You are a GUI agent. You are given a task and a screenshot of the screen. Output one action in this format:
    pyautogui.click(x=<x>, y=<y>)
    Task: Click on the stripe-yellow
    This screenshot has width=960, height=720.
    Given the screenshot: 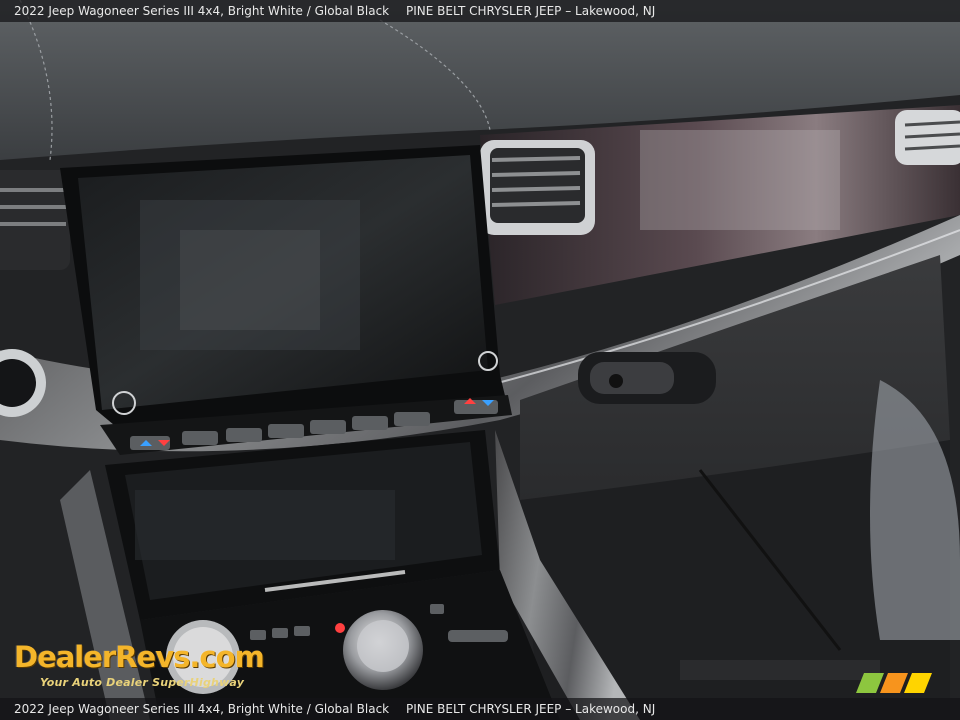 What is the action you would take?
    pyautogui.click(x=918, y=683)
    